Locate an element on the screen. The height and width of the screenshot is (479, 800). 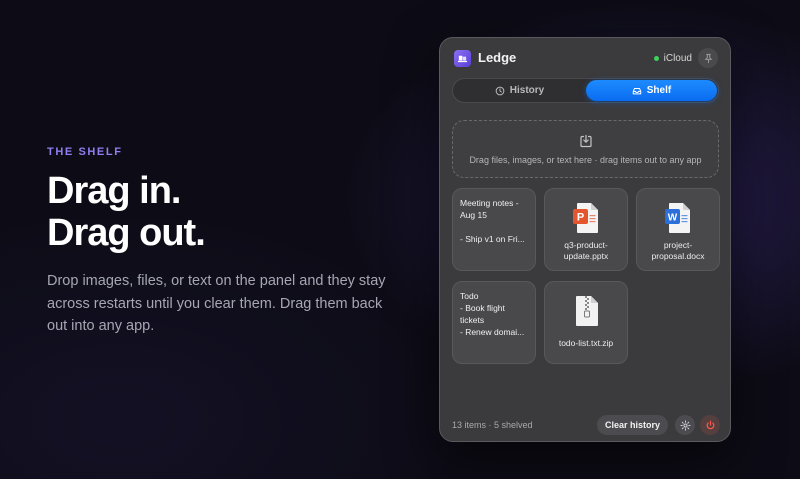
clear-history-button: Clear history is located at coordinates (632, 425).